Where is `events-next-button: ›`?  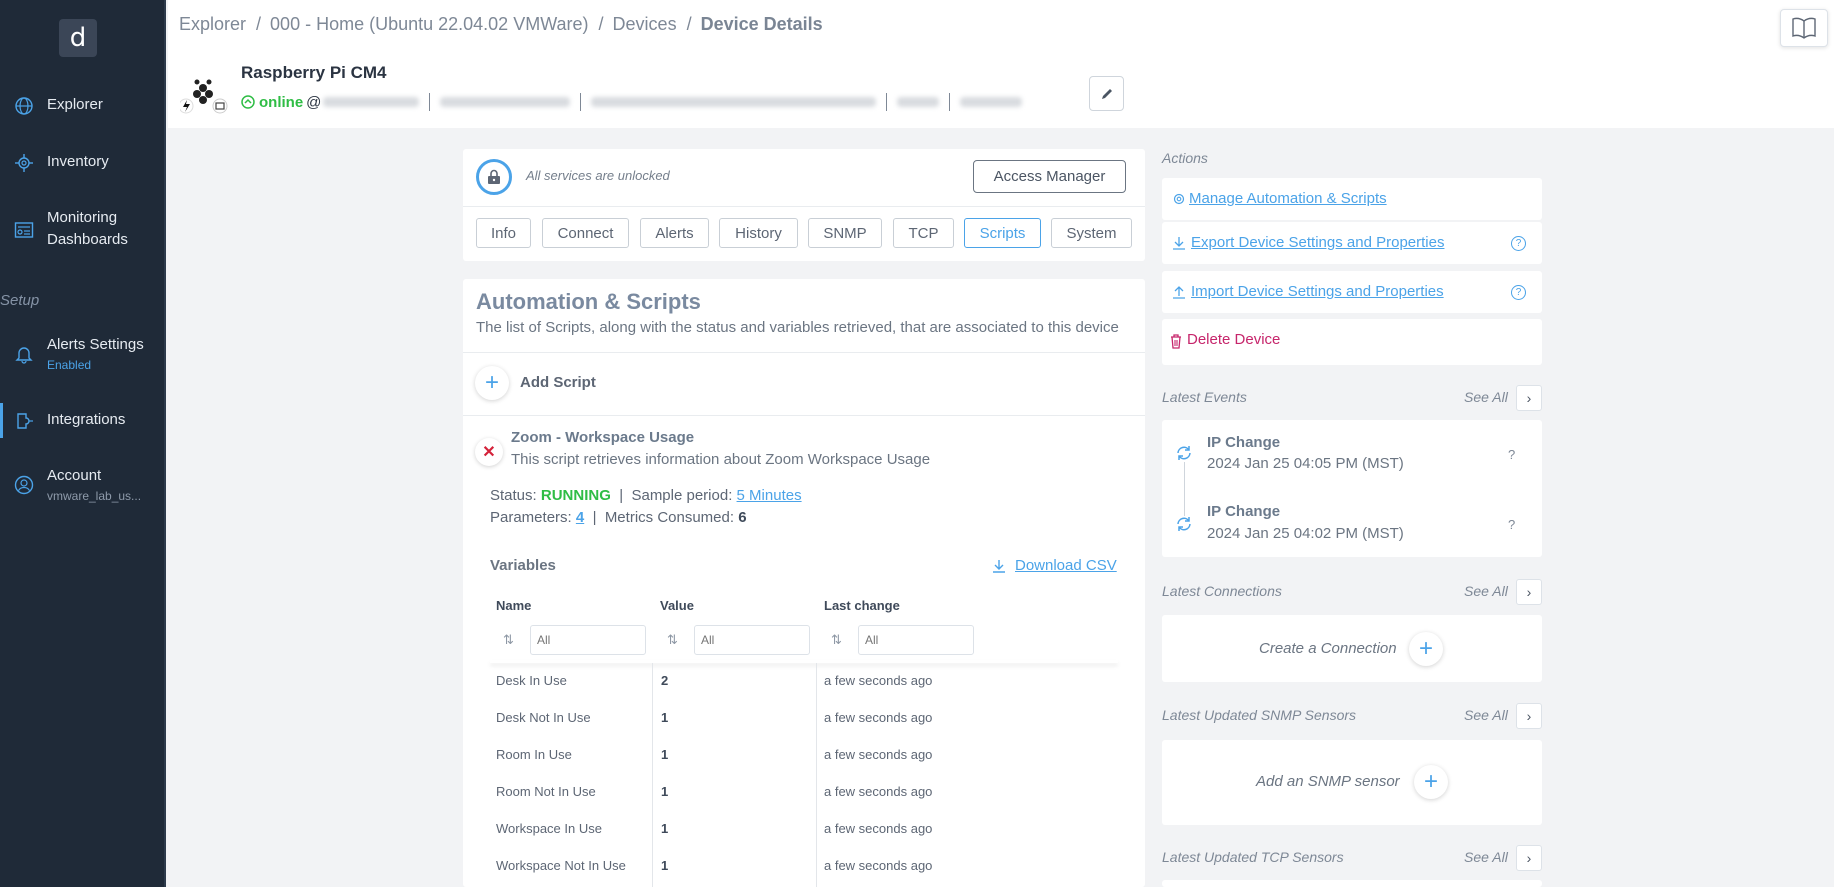
events-next-button: › is located at coordinates (1529, 398).